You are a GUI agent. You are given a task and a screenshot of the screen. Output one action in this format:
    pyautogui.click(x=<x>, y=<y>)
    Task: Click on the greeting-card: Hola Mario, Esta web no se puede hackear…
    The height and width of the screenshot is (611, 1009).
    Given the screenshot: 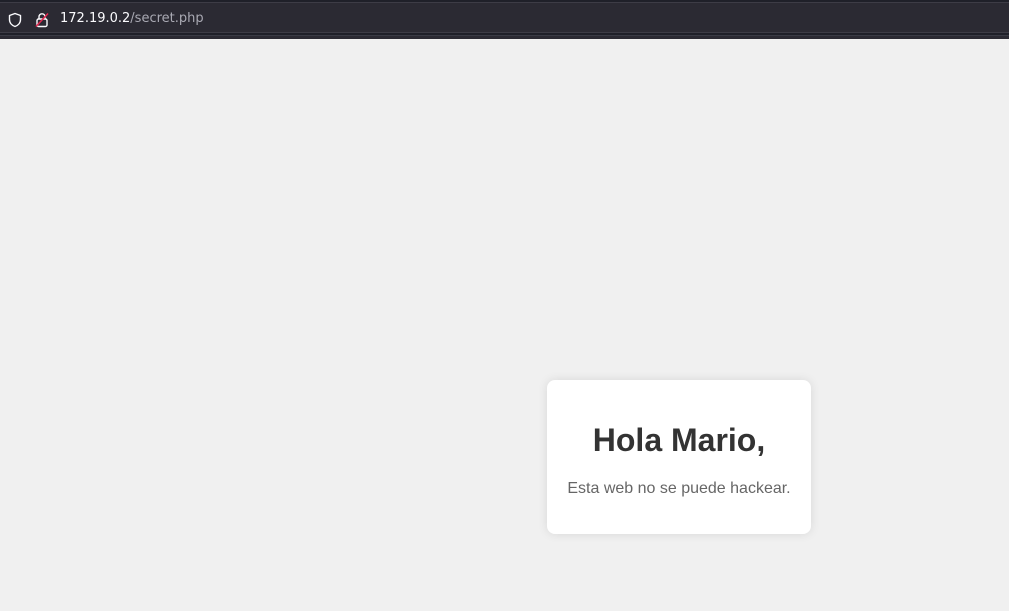 What is the action you would take?
    pyautogui.click(x=679, y=457)
    